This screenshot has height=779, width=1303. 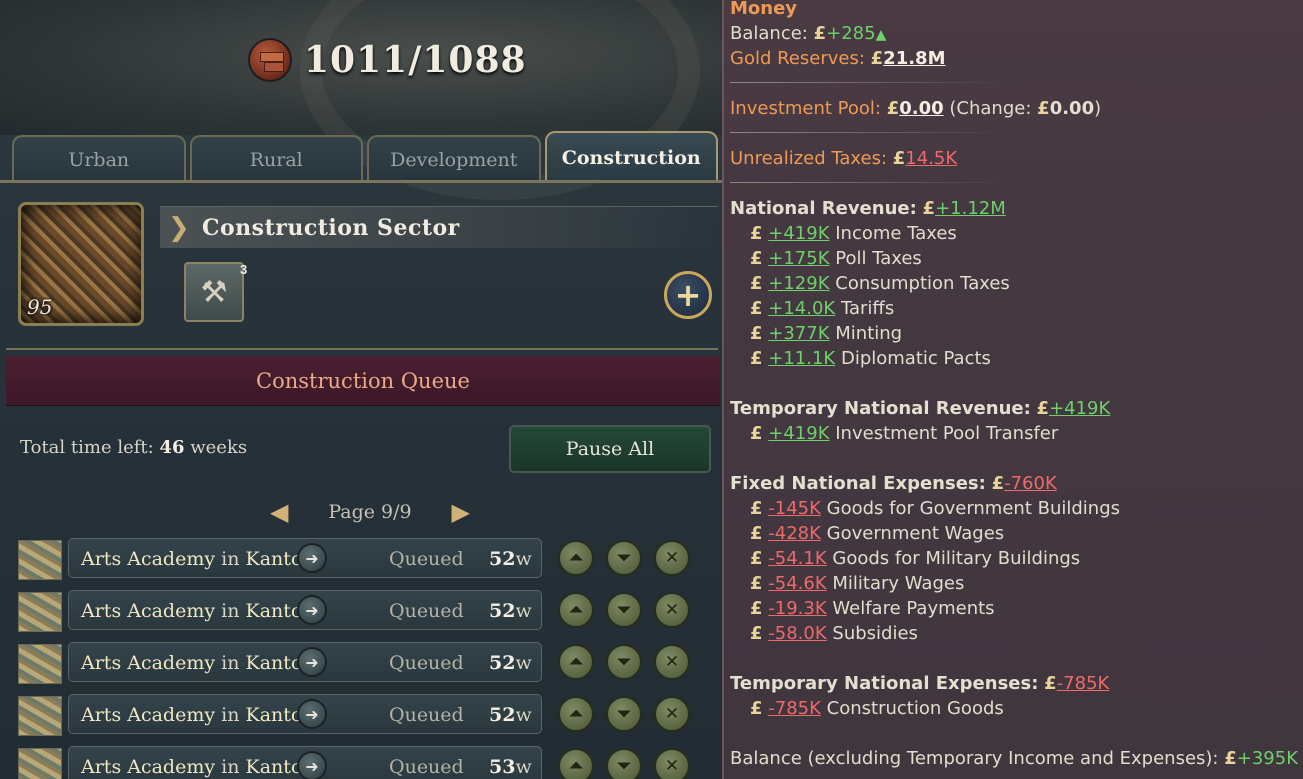 I want to click on revenue-item: £ +175K Poll Taxes, so click(x=836, y=258).